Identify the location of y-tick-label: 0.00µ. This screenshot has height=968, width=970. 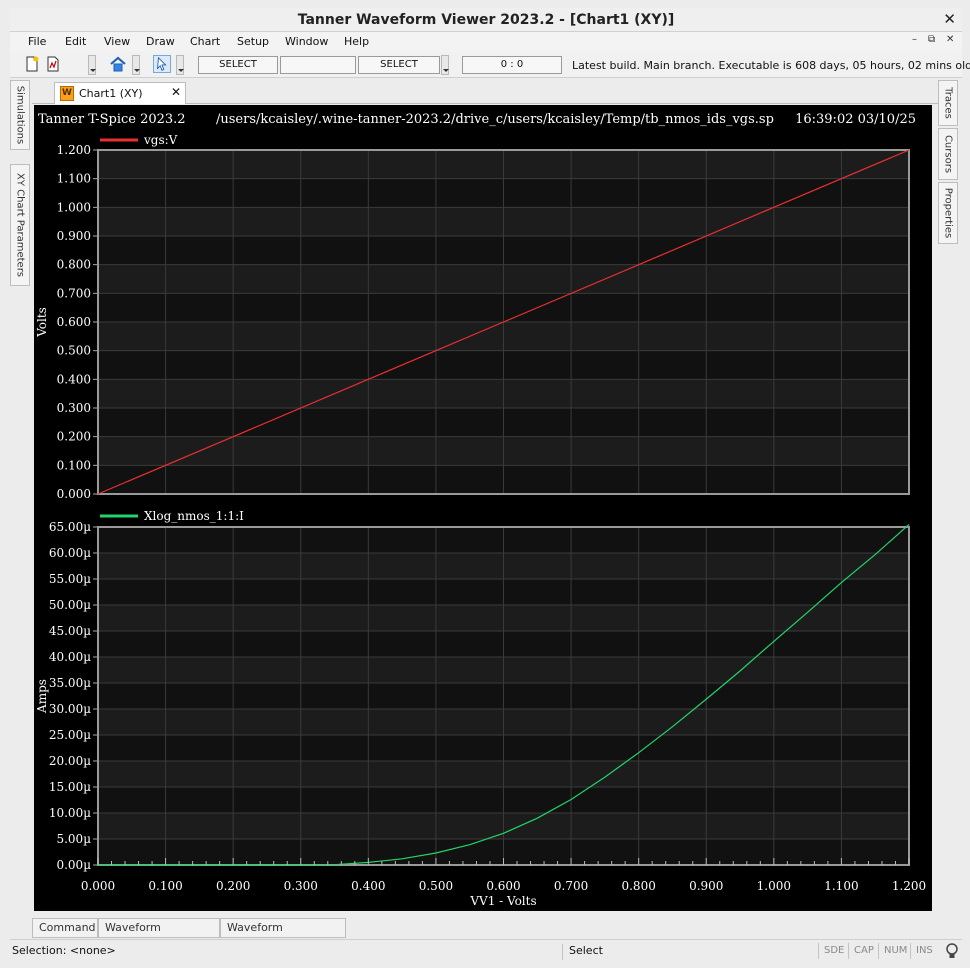
(73, 865).